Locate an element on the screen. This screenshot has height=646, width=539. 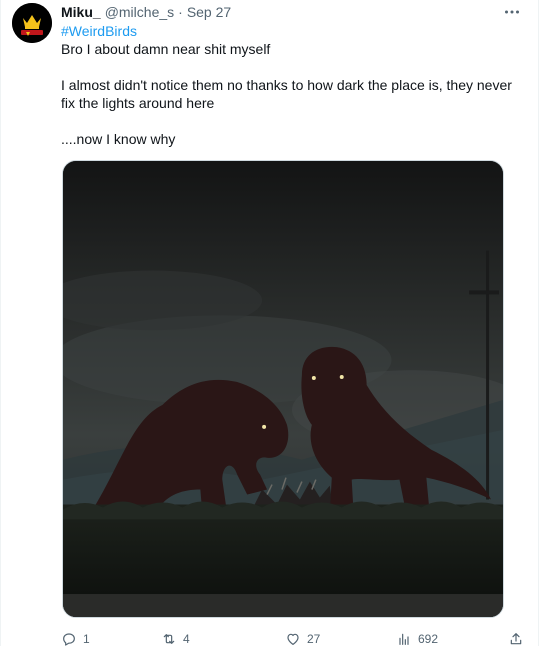
retweet-count: 4 is located at coordinates (186, 639).